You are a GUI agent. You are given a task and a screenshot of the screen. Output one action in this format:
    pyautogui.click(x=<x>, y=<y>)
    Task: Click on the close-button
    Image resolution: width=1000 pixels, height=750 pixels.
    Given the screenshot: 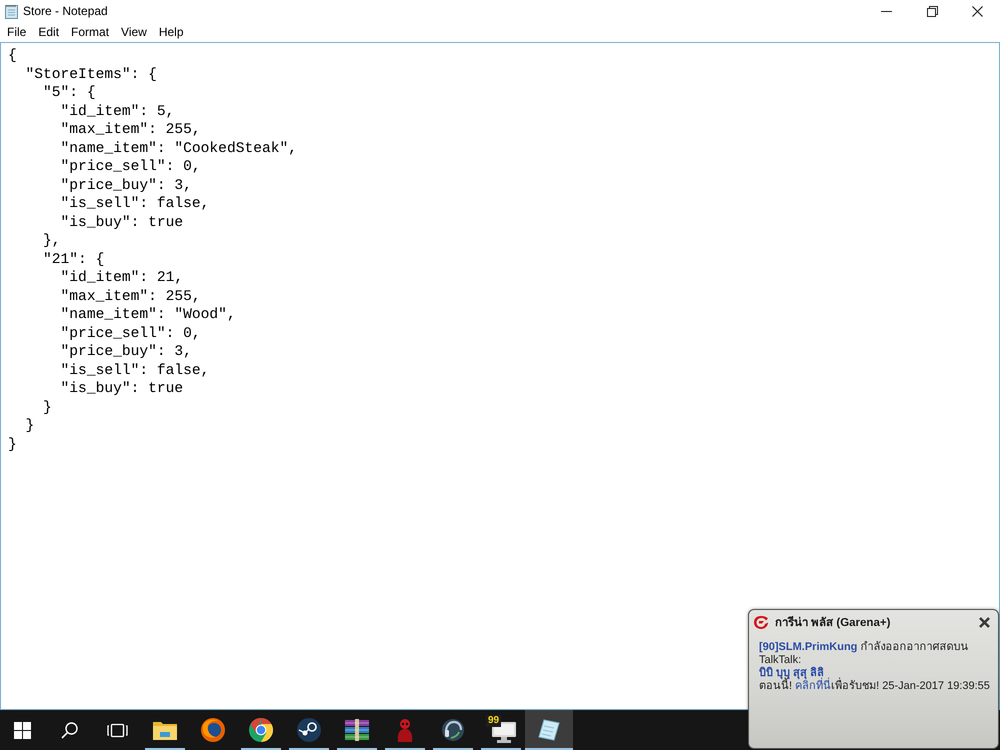 What is the action you would take?
    pyautogui.click(x=984, y=622)
    